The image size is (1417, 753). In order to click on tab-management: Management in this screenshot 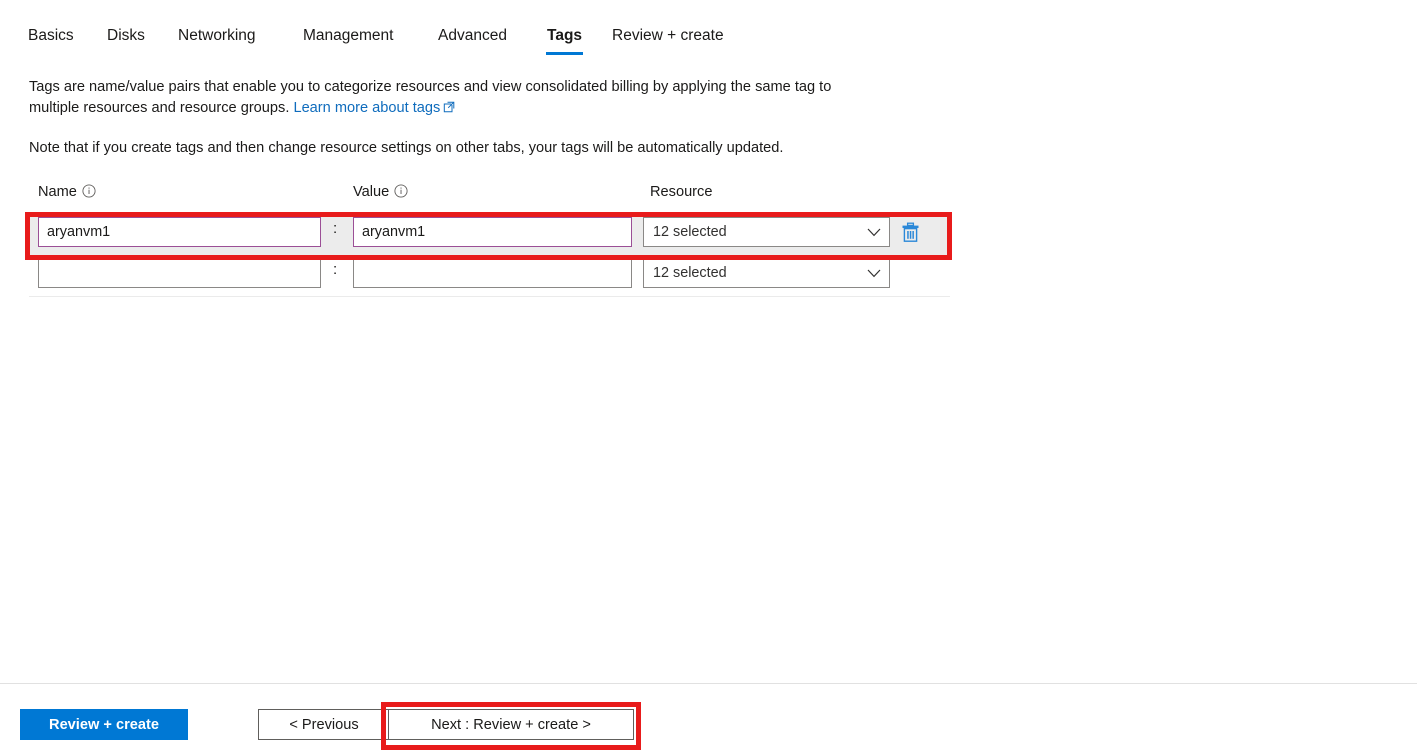, I will do `click(348, 40)`.